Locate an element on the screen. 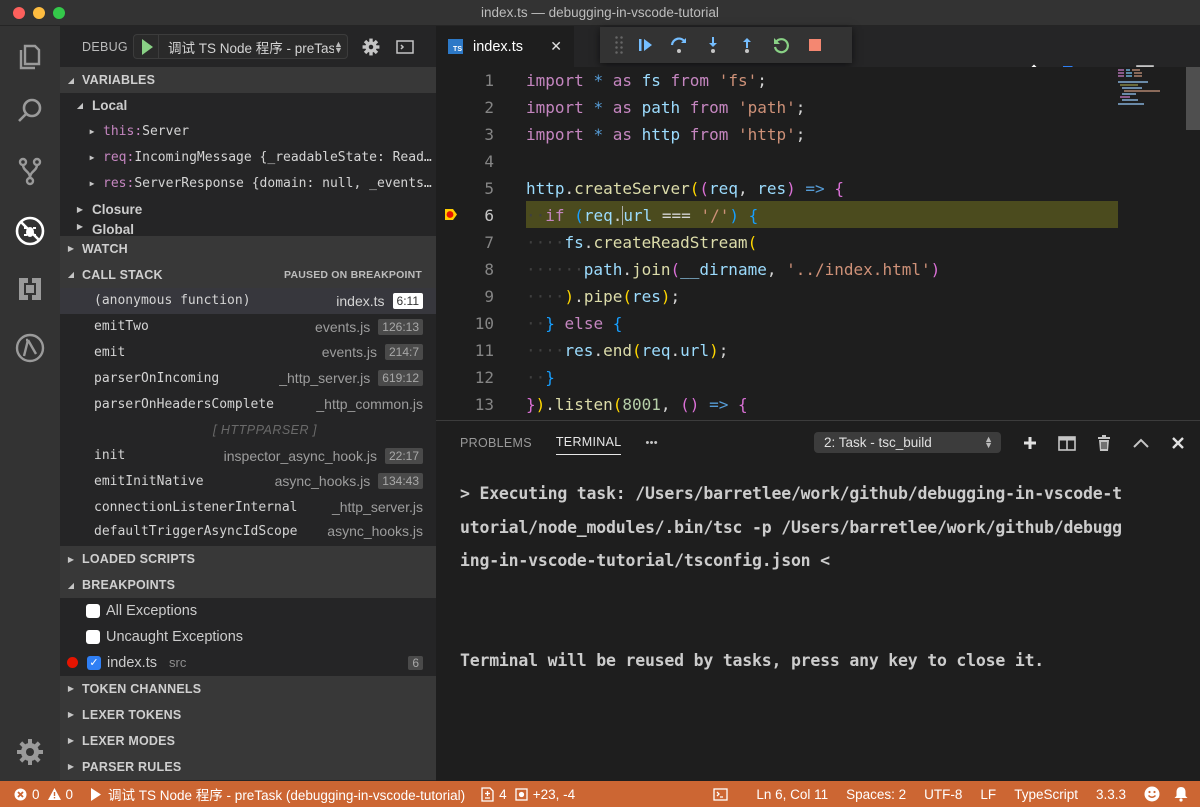 This screenshot has width=1200, height=807. scope-local: ◢ Local is located at coordinates (248, 106).